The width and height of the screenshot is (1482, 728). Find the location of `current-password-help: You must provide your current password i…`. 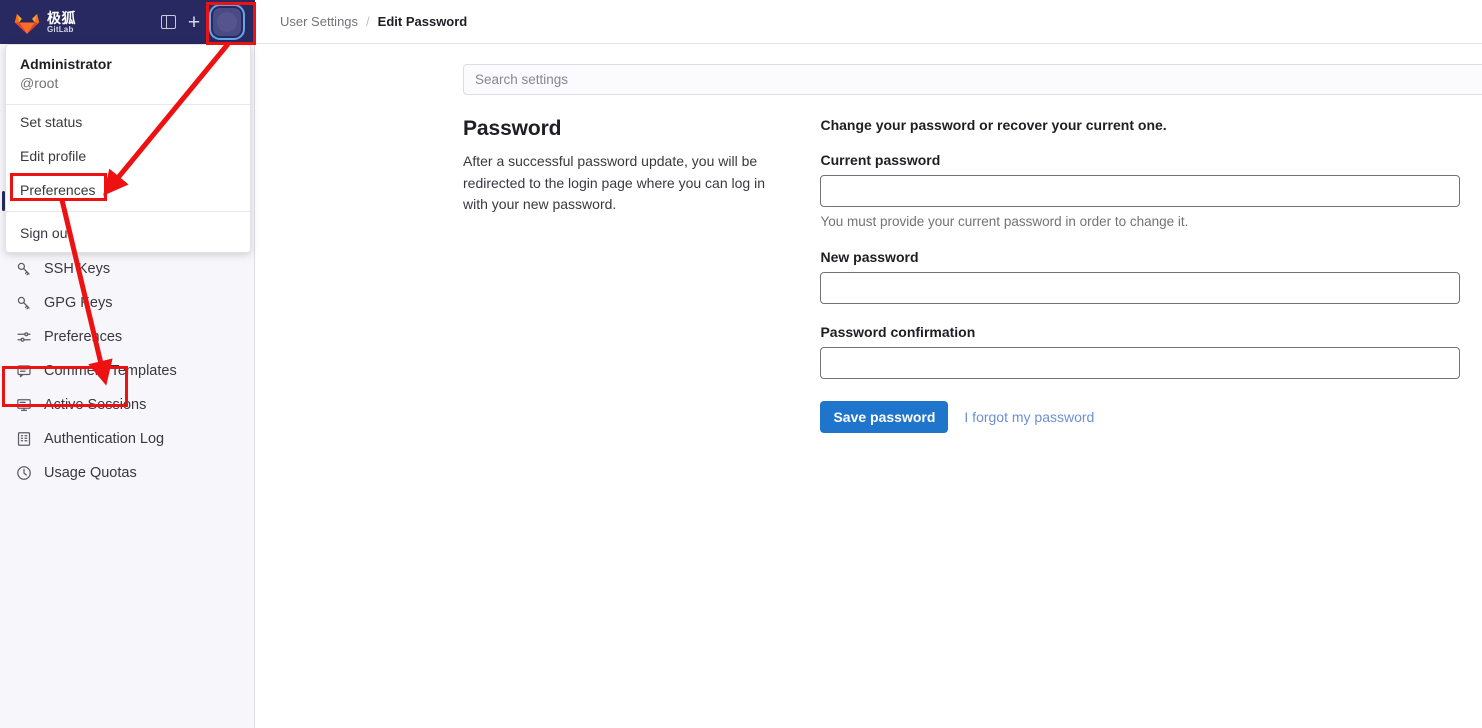

current-password-help: You must provide your current password i… is located at coordinates (1004, 221).